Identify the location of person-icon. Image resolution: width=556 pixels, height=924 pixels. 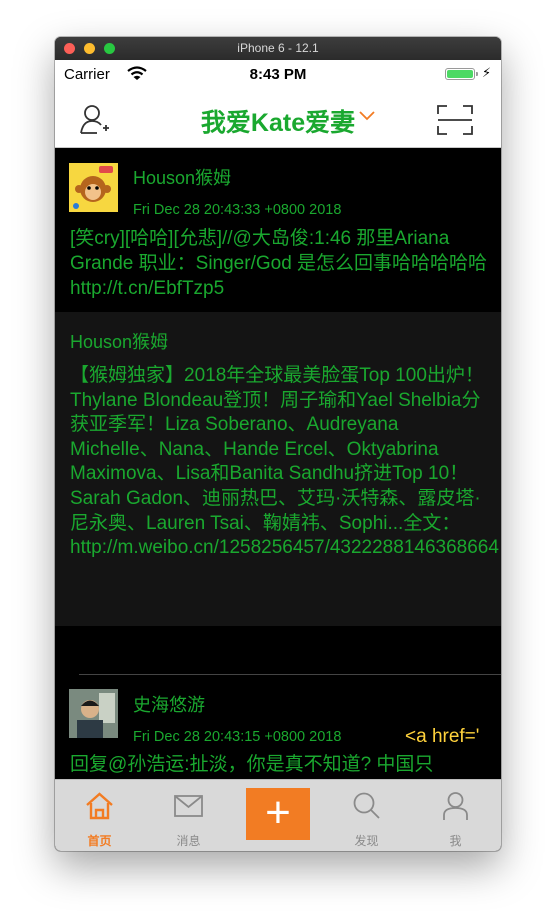
(455, 806).